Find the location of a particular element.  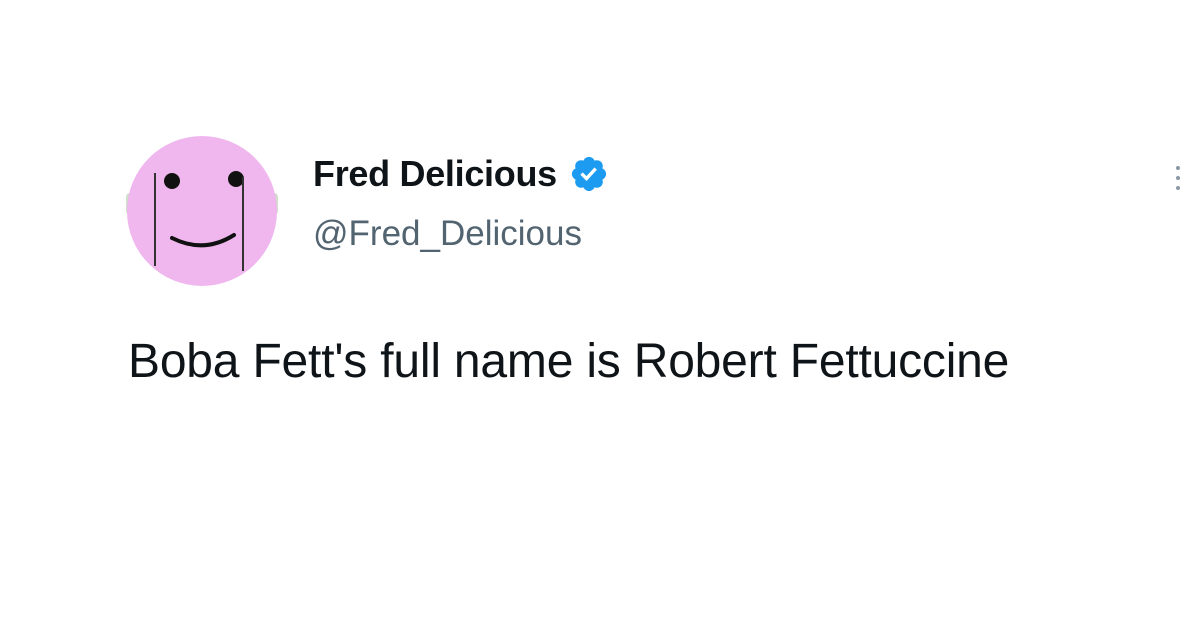

verified-badge-icon is located at coordinates (589, 174).